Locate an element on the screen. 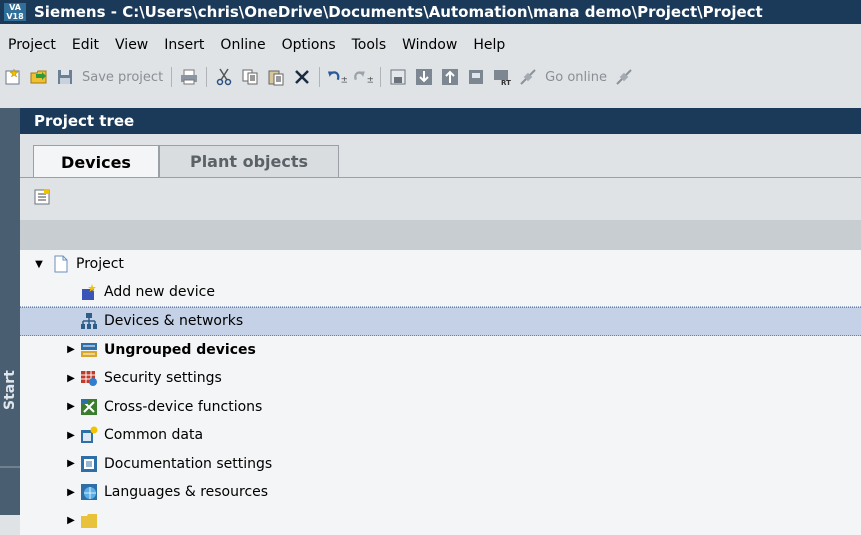 The width and height of the screenshot is (861, 535). sidebar-divider is located at coordinates (10, 467).